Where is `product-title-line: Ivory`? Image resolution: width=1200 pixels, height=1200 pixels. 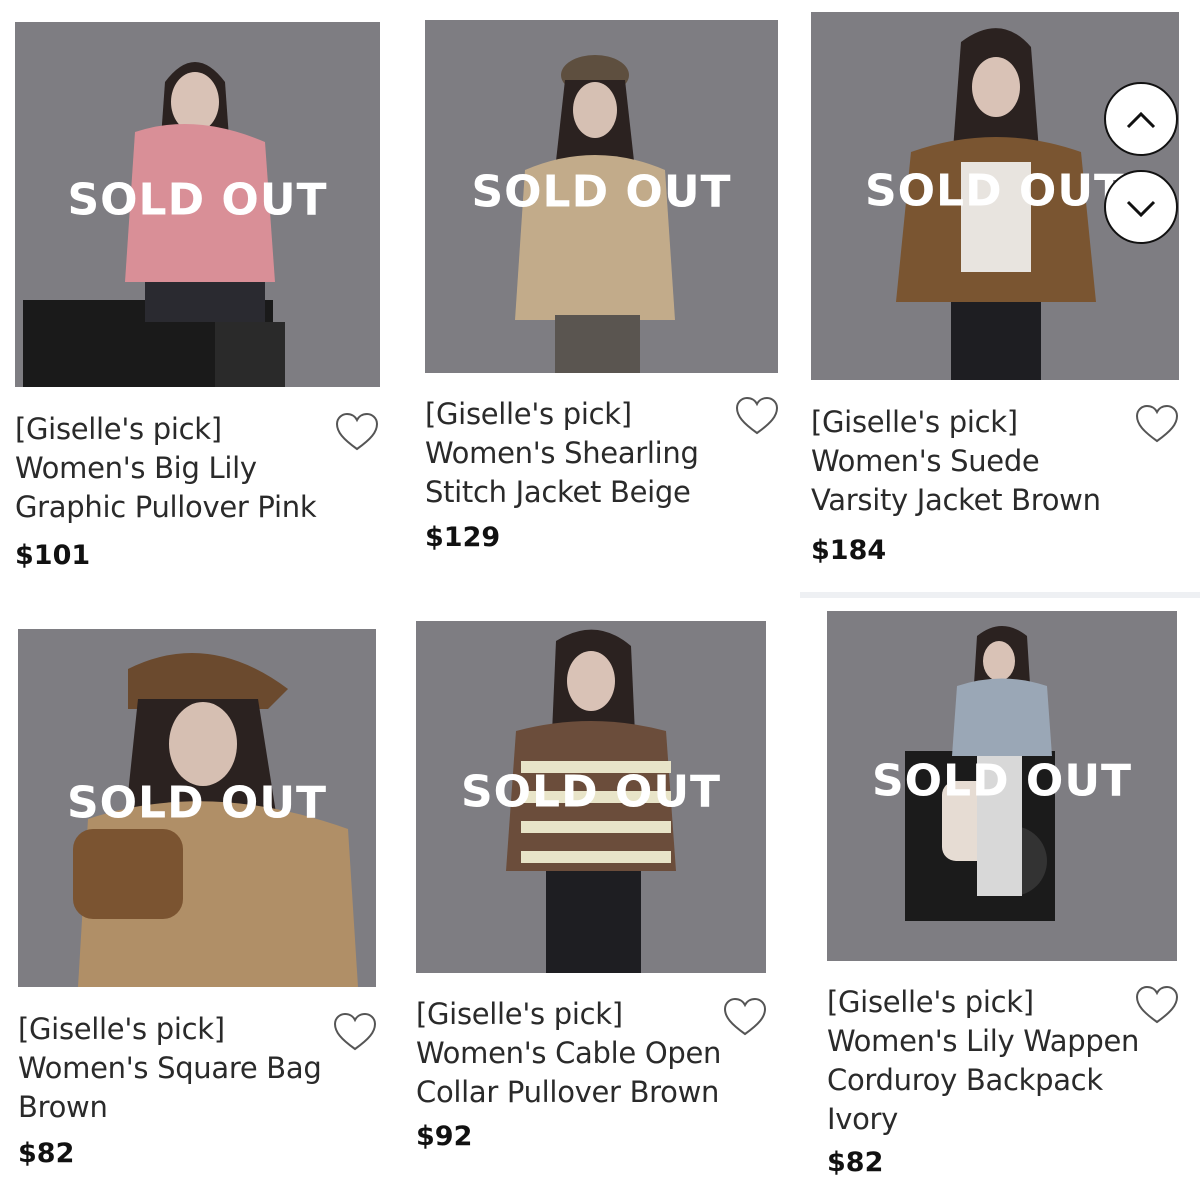 product-title-line: Ivory is located at coordinates (863, 1119).